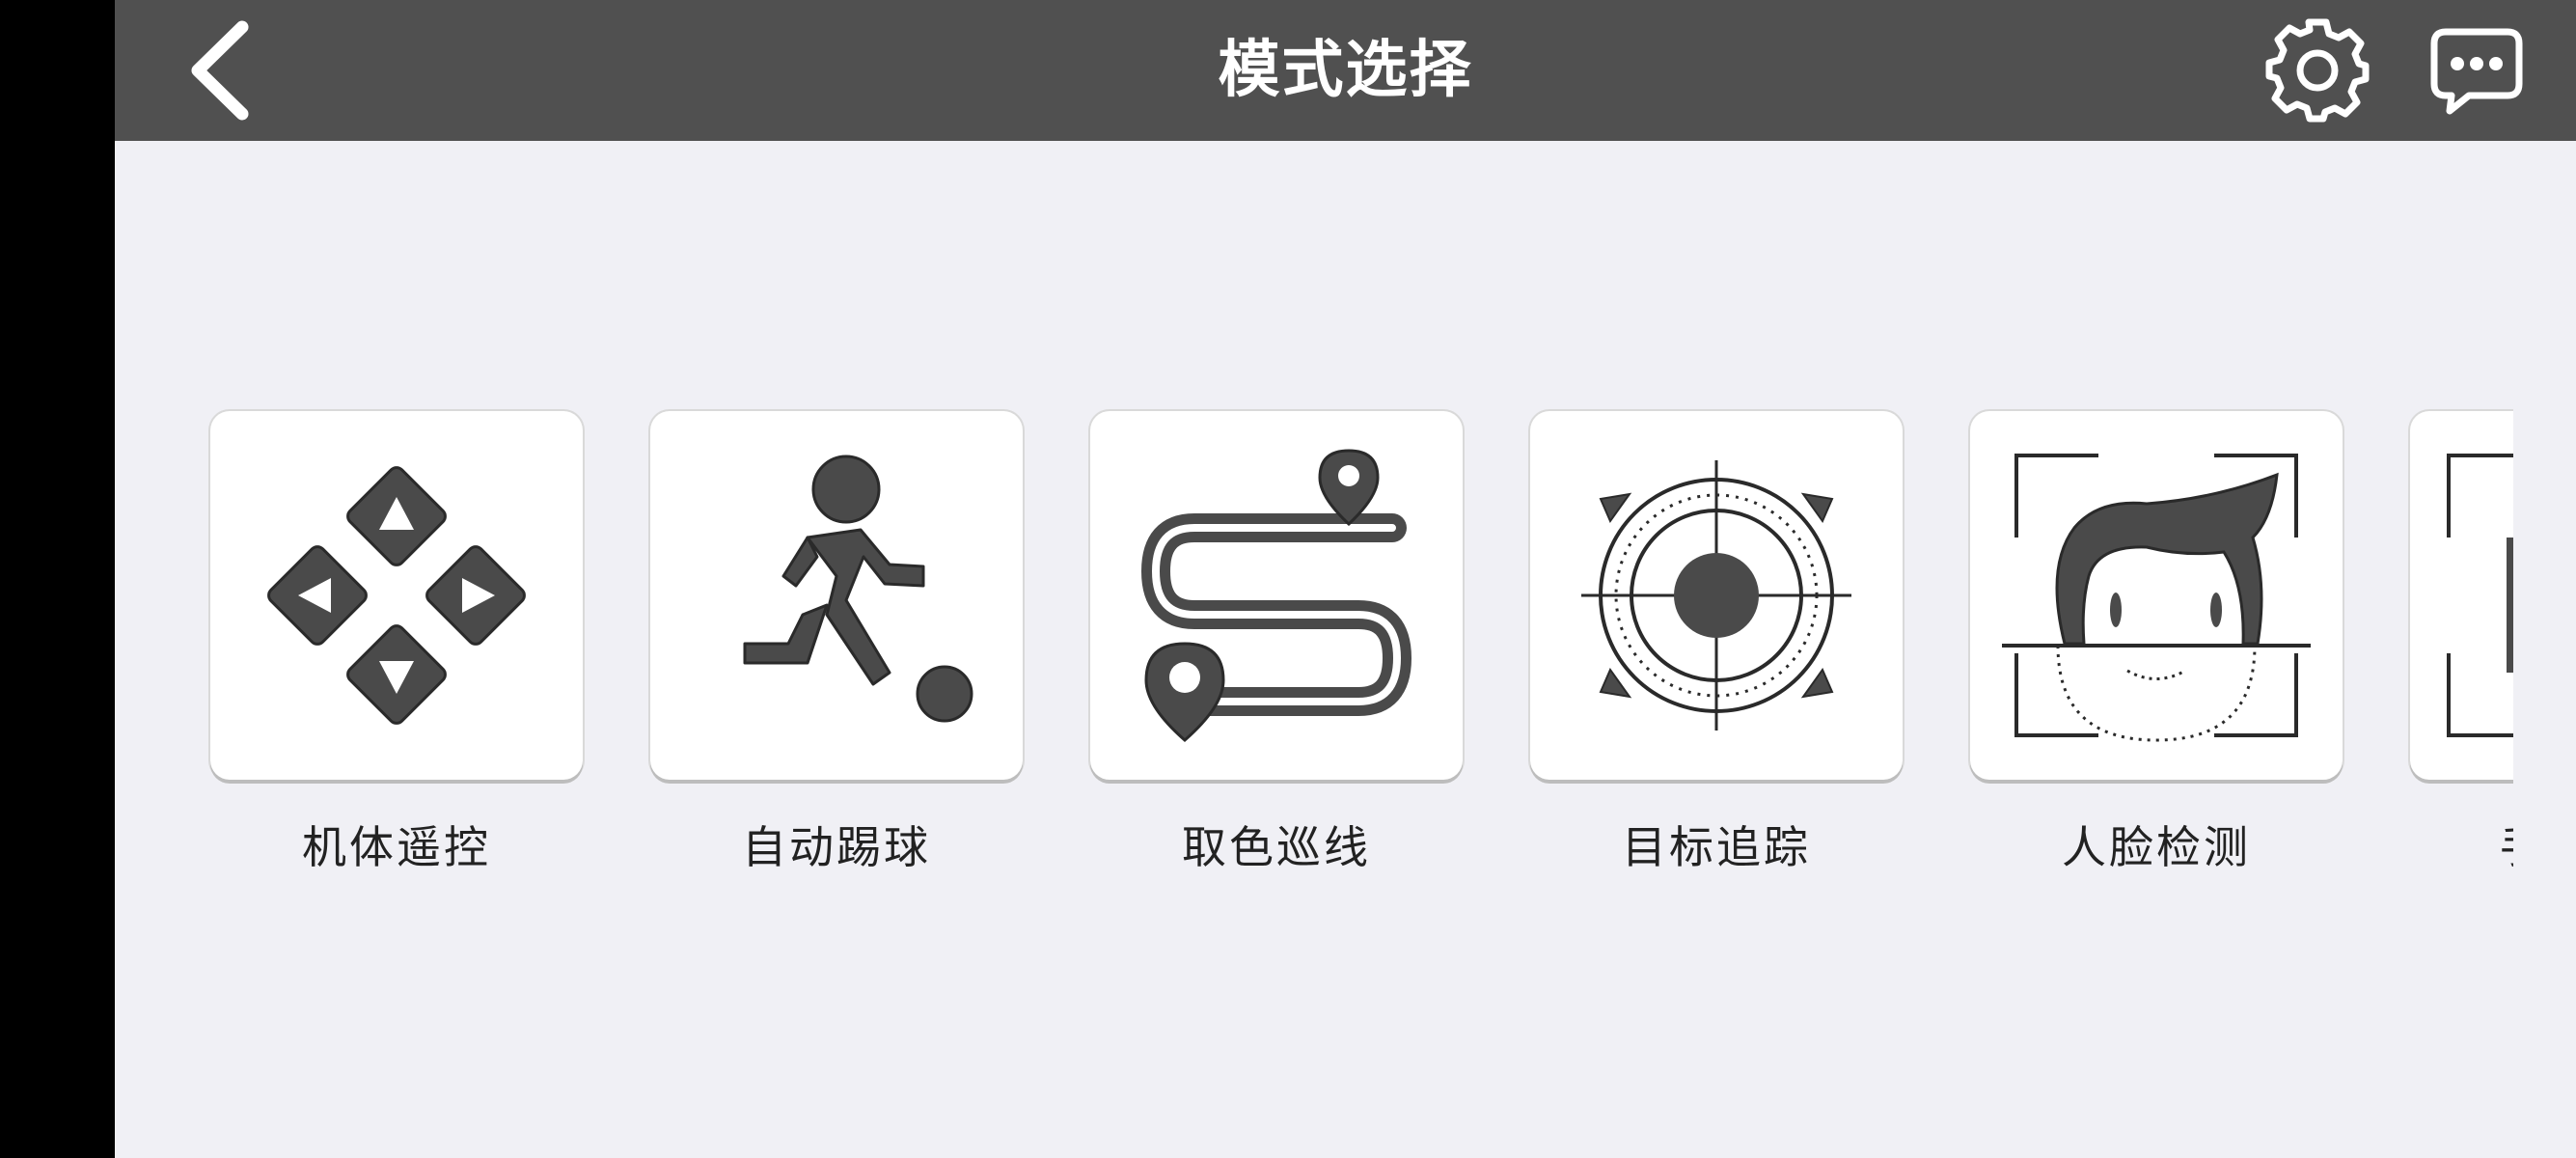 The image size is (2576, 1158). I want to click on top-bar: 模式选择, so click(1346, 70).